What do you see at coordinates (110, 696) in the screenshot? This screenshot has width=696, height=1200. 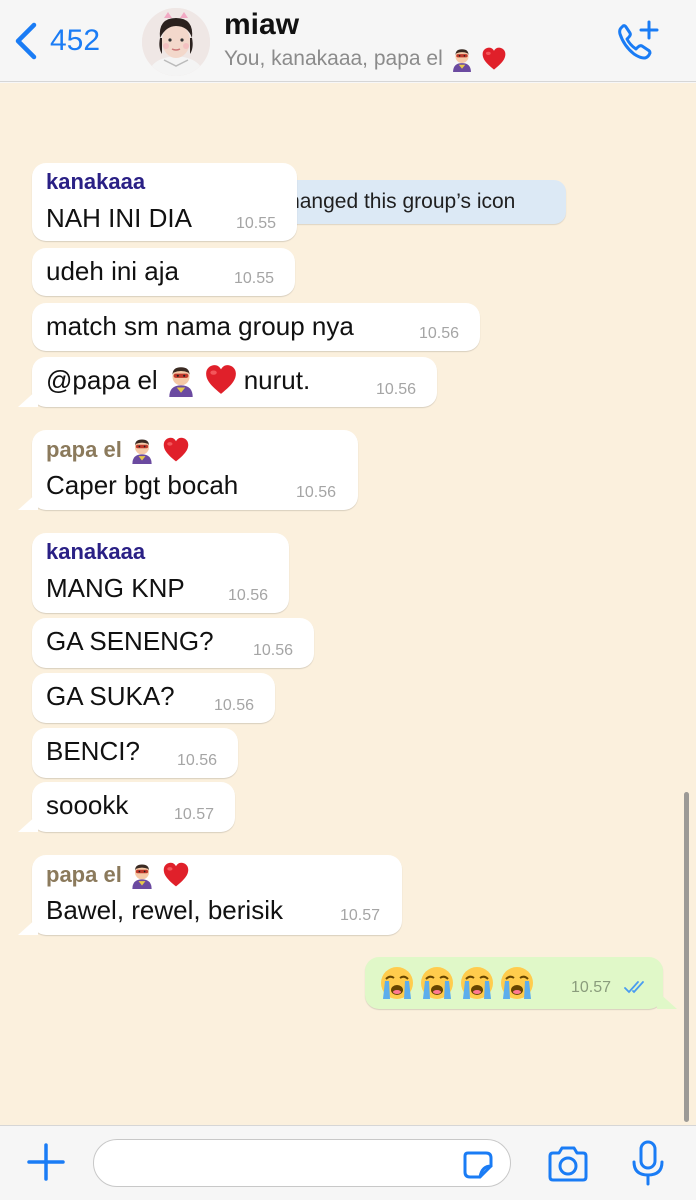 I see `message-text: GA SUKA?` at bounding box center [110, 696].